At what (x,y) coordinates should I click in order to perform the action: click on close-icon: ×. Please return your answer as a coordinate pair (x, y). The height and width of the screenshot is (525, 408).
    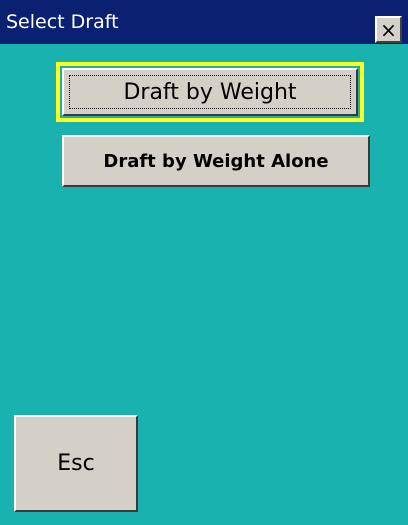
    Looking at the image, I should click on (388, 29).